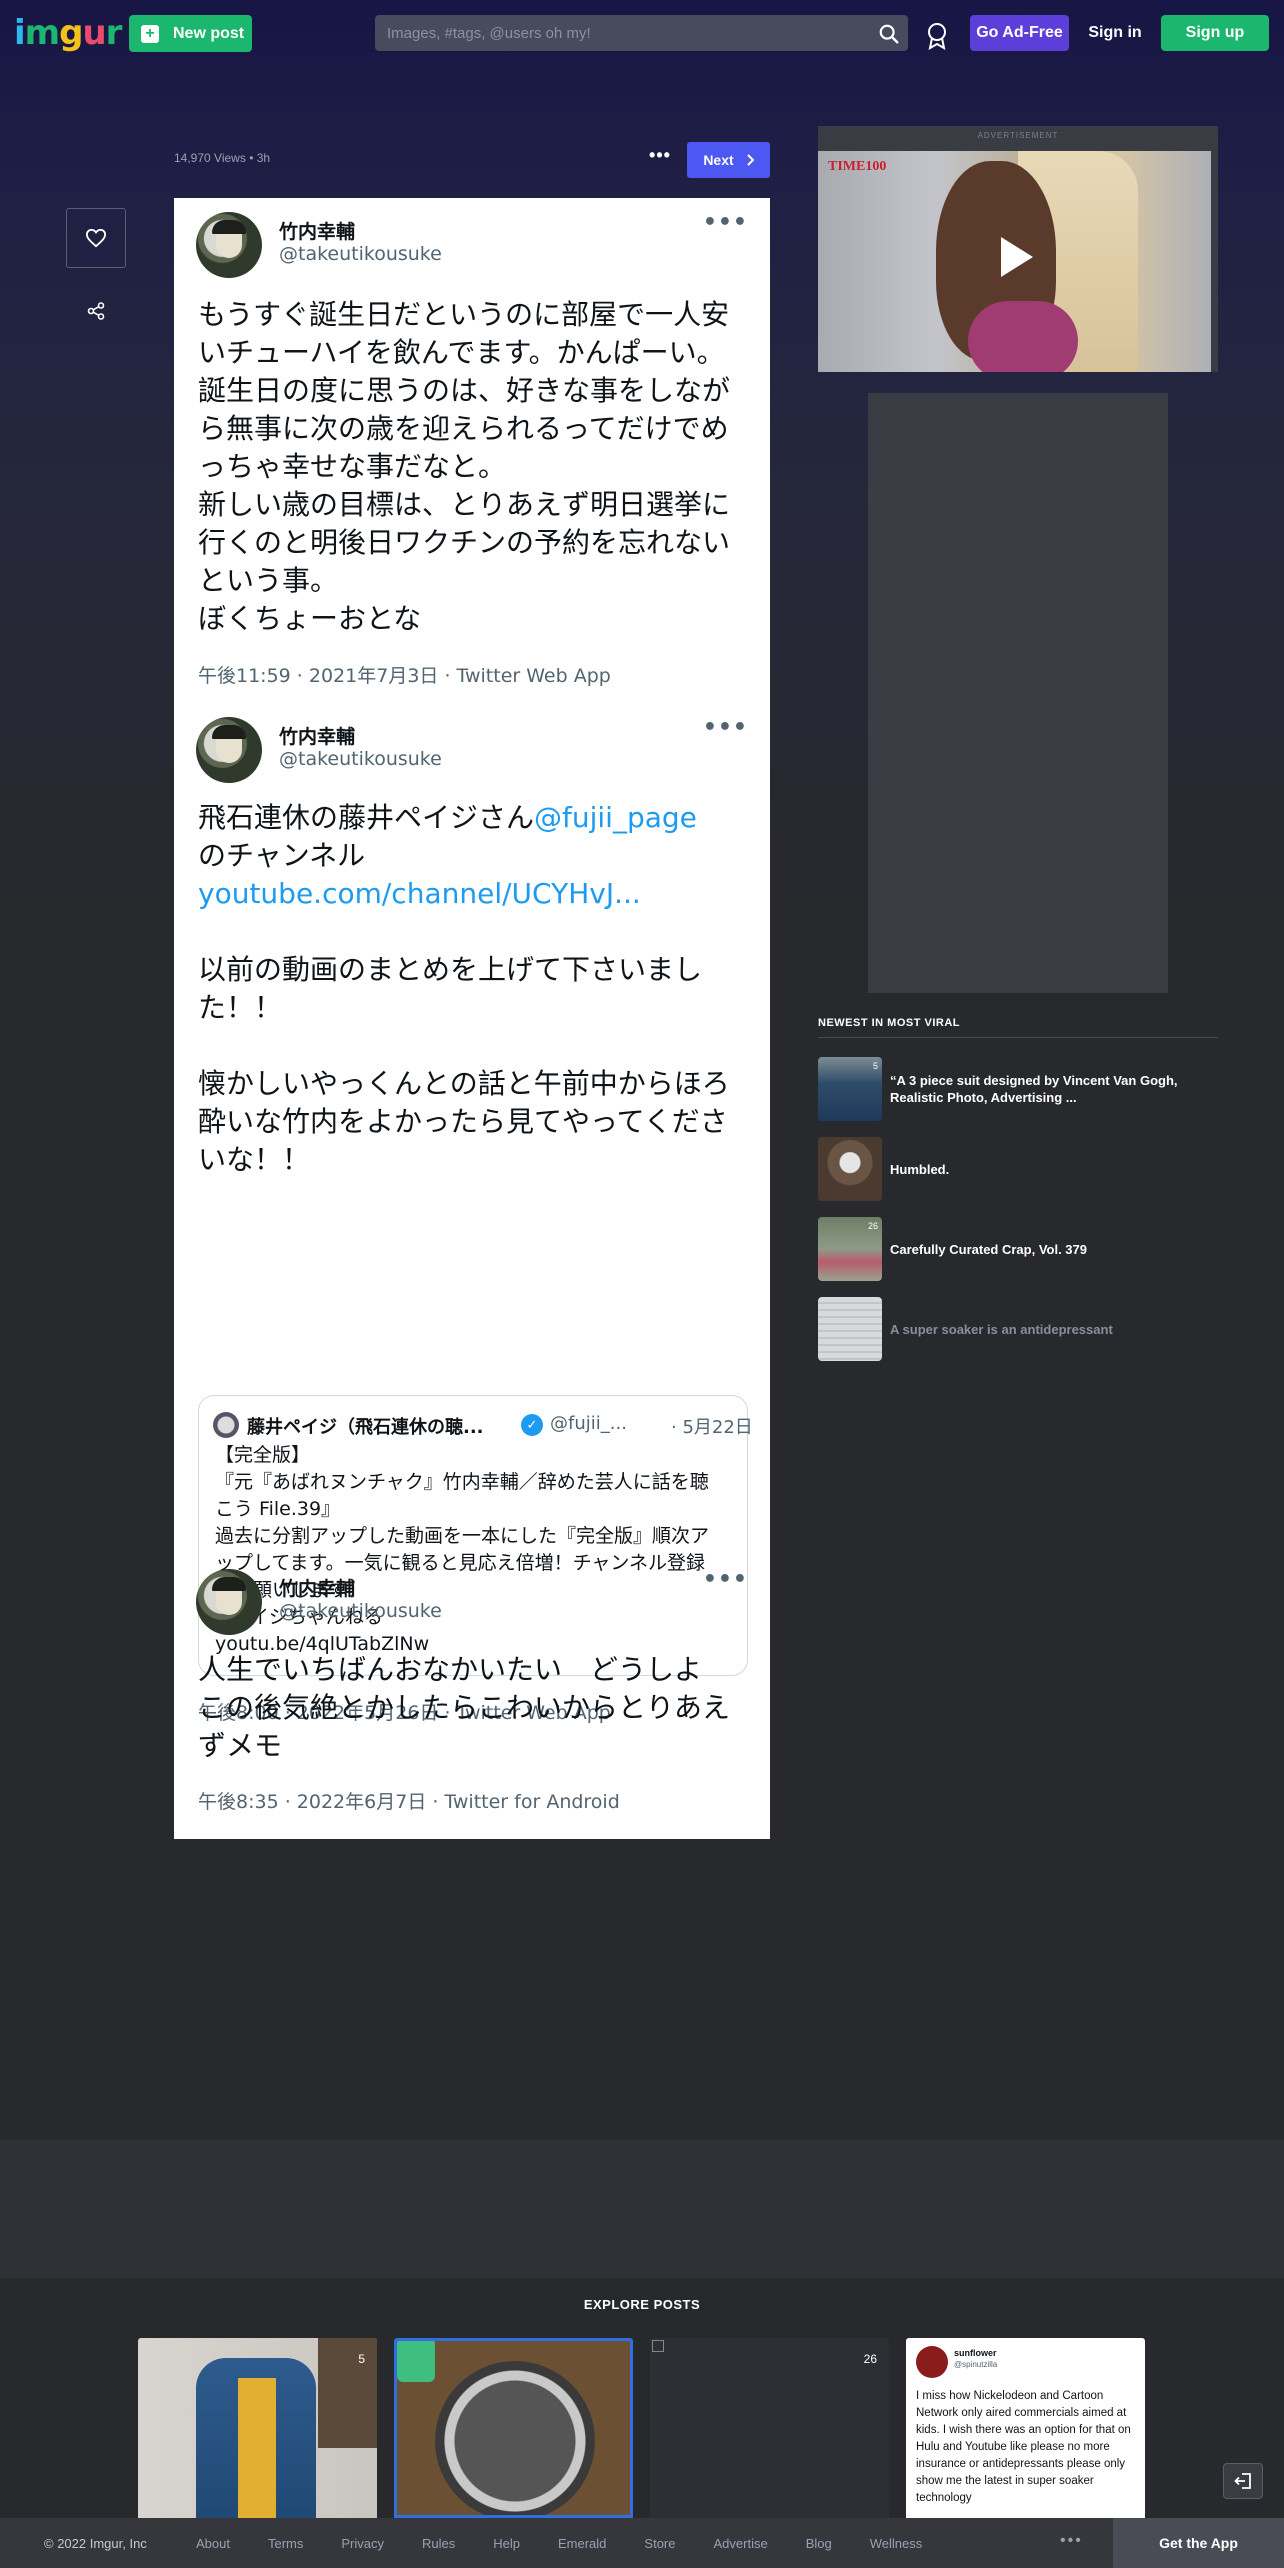  What do you see at coordinates (464, 314) in the screenshot?
I see `tweet-line: もうすぐ誕生日だというのに部屋で一人安` at bounding box center [464, 314].